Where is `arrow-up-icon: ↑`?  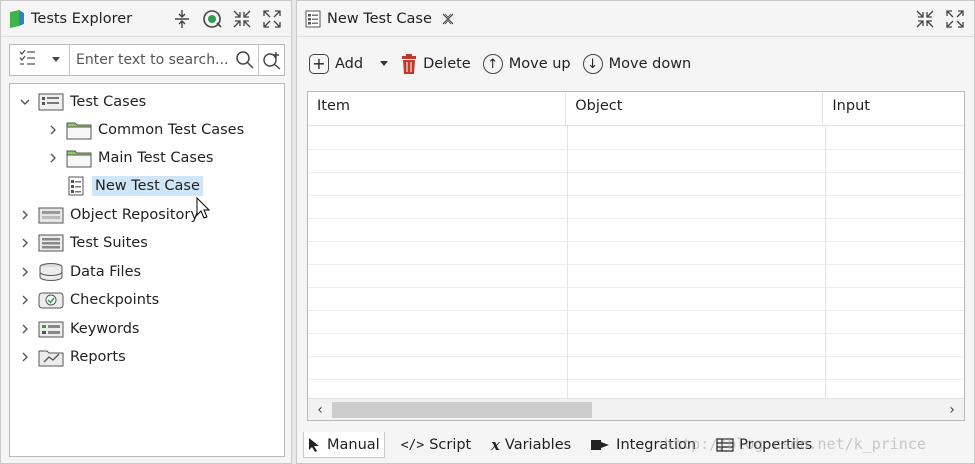 arrow-up-icon: ↑ is located at coordinates (492, 64).